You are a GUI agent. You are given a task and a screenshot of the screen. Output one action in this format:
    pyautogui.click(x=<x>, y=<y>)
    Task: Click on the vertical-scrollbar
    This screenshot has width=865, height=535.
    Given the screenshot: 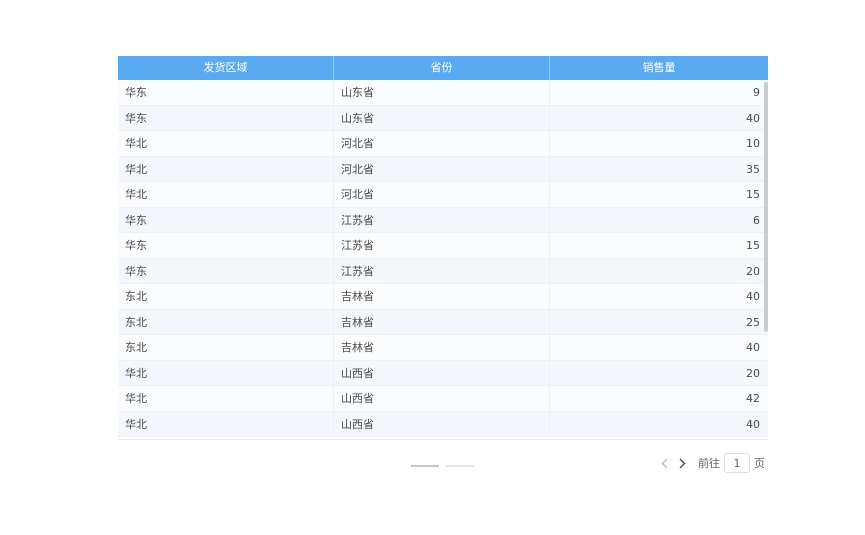 What is the action you would take?
    pyautogui.click(x=766, y=207)
    